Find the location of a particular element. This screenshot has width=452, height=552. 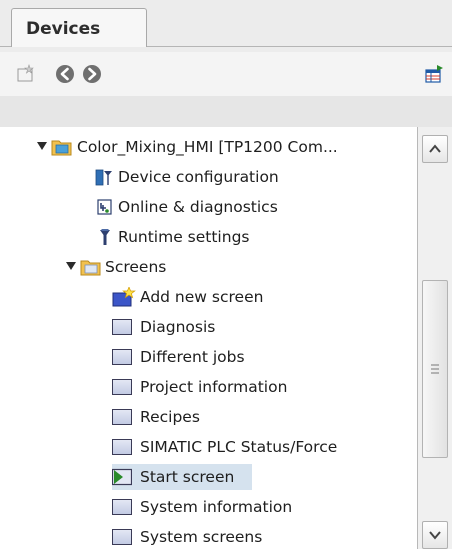

tree-item-screen: SIMATIC PLC Status/Force is located at coordinates (208, 447).